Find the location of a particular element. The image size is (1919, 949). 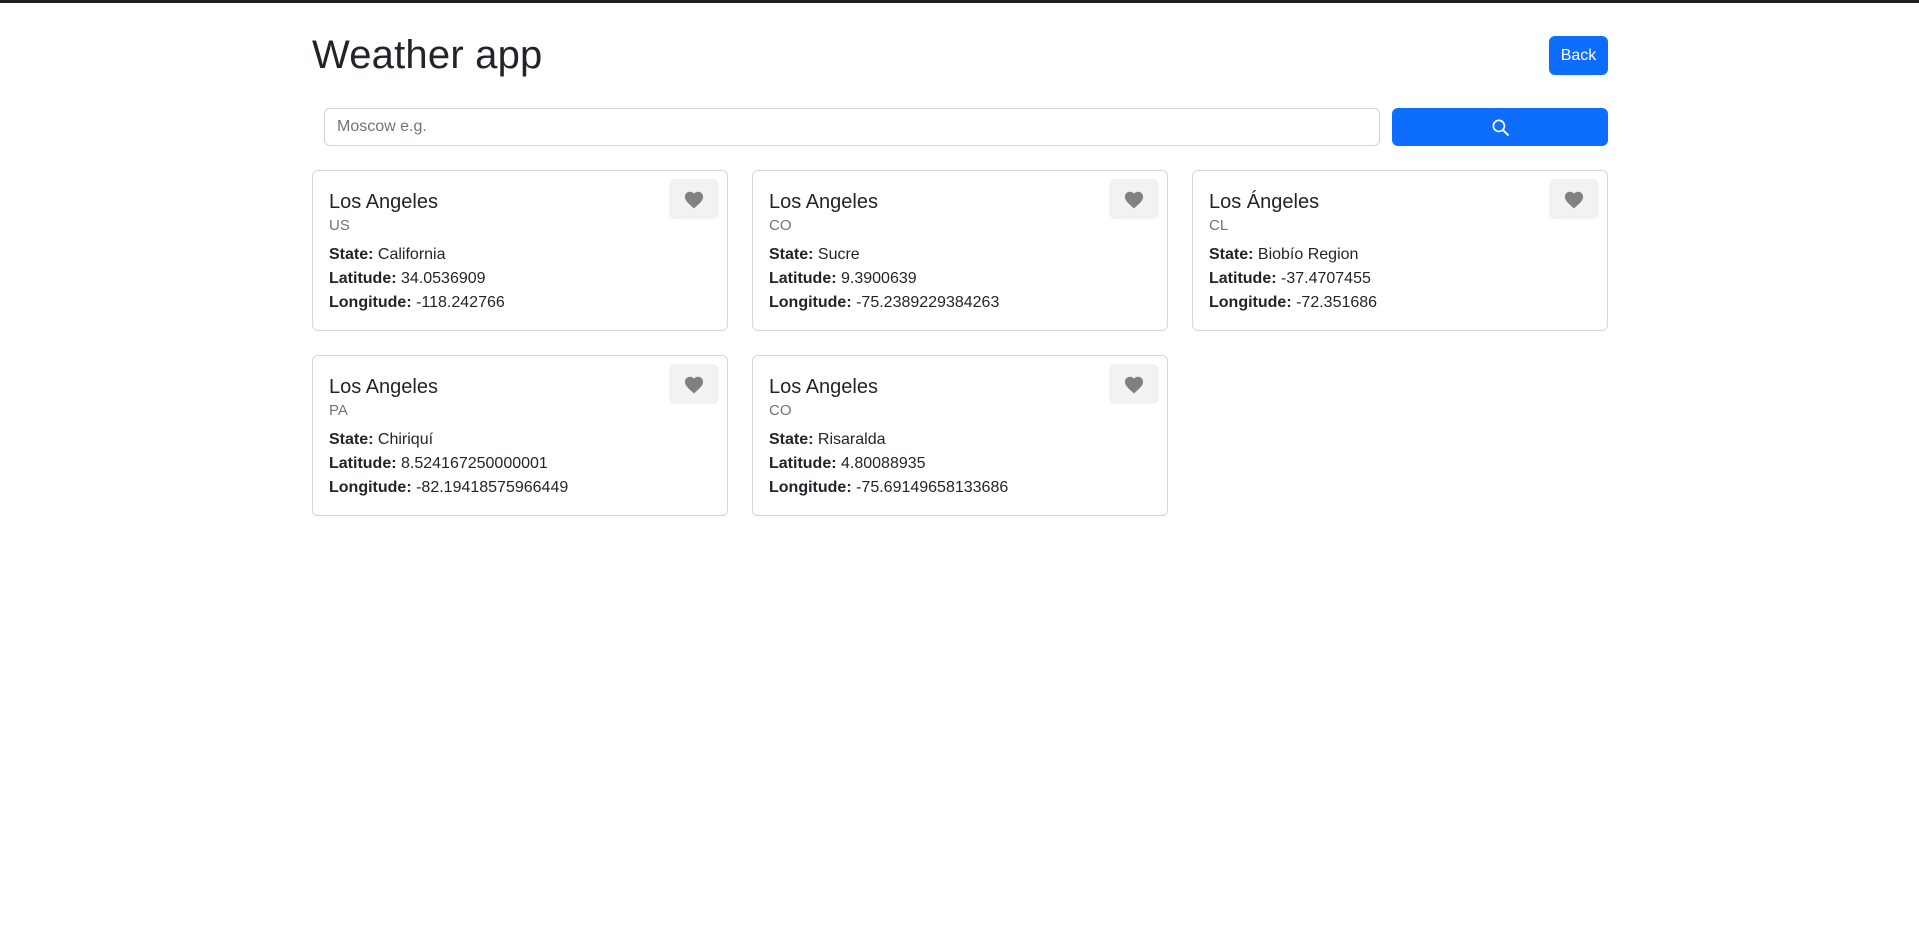

state-value: California is located at coordinates (411, 254).